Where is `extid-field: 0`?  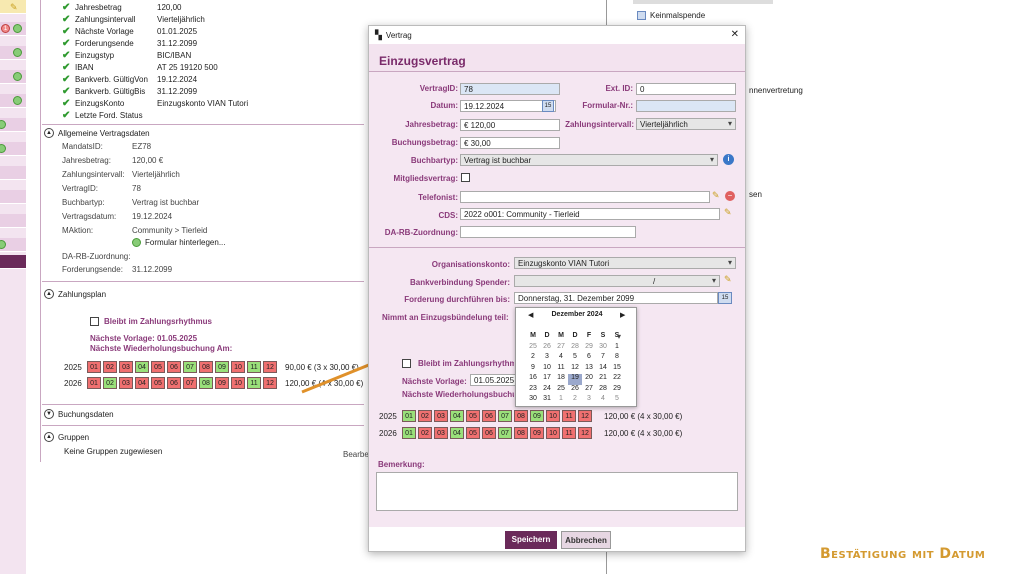
extid-field: 0 is located at coordinates (686, 89).